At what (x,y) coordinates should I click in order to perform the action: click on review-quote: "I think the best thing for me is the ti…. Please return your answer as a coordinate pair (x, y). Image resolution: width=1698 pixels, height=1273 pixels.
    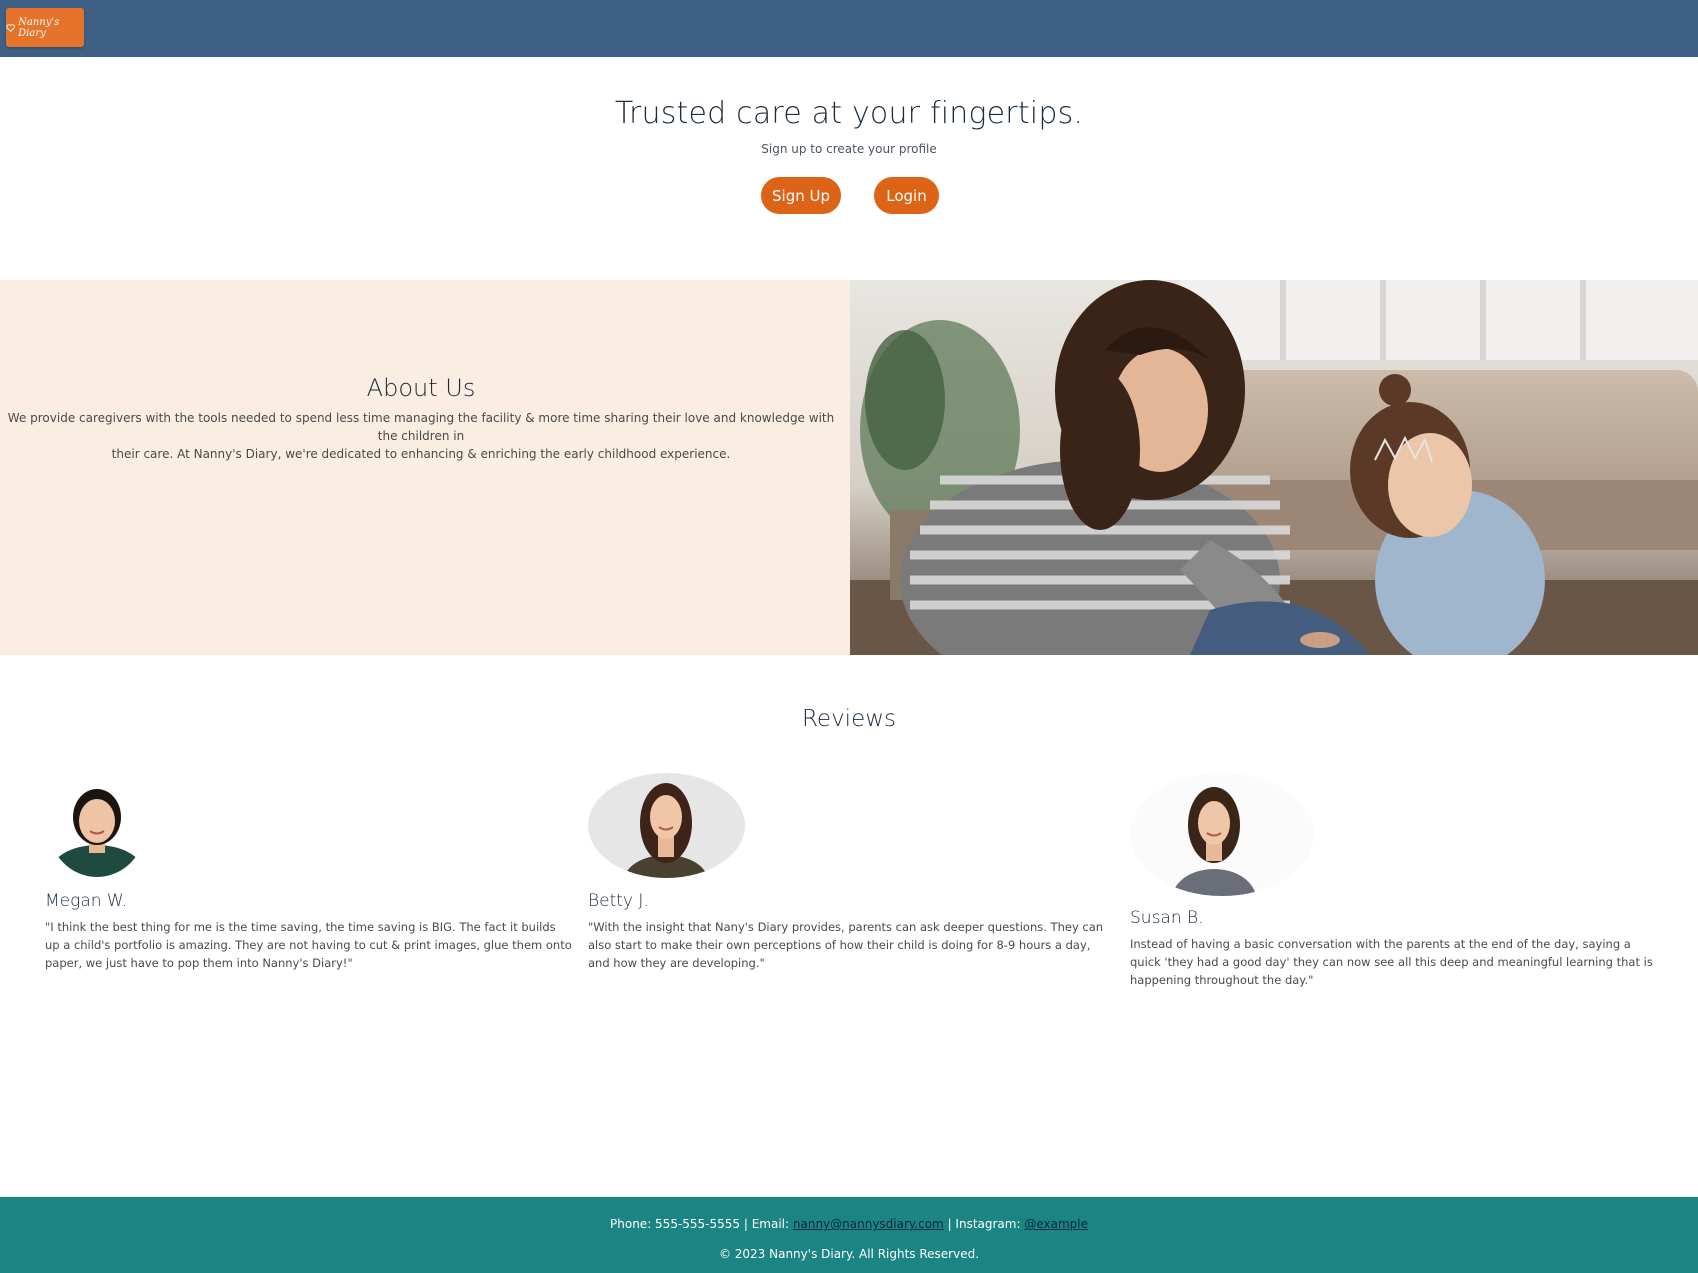
    Looking at the image, I should click on (308, 945).